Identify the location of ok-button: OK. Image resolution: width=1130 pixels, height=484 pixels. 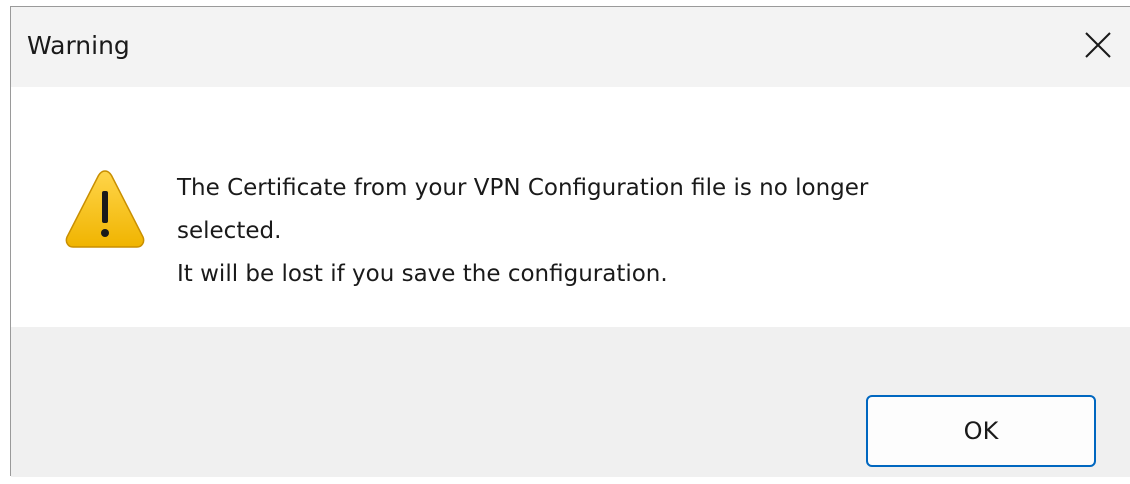
(981, 431).